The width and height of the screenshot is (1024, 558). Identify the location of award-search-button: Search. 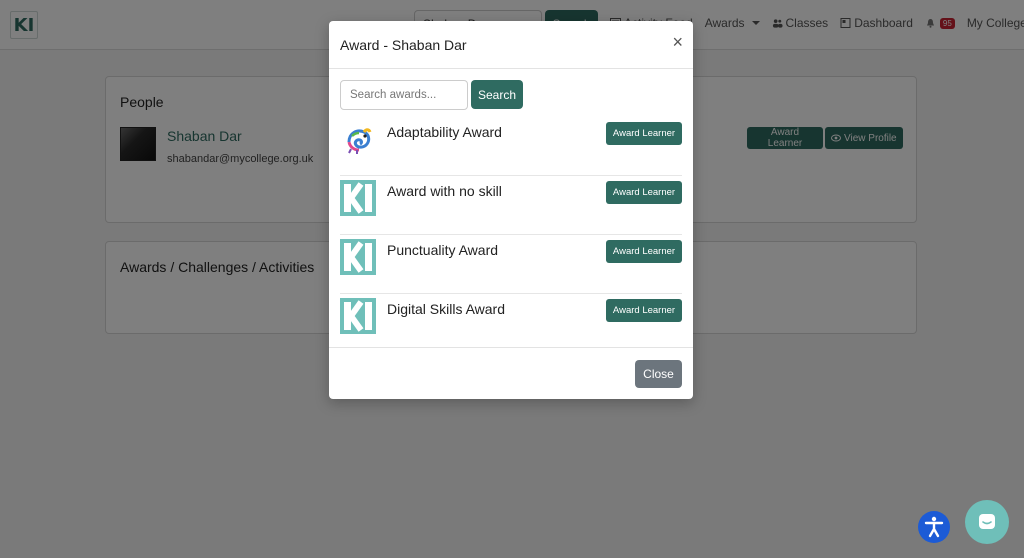
(497, 94).